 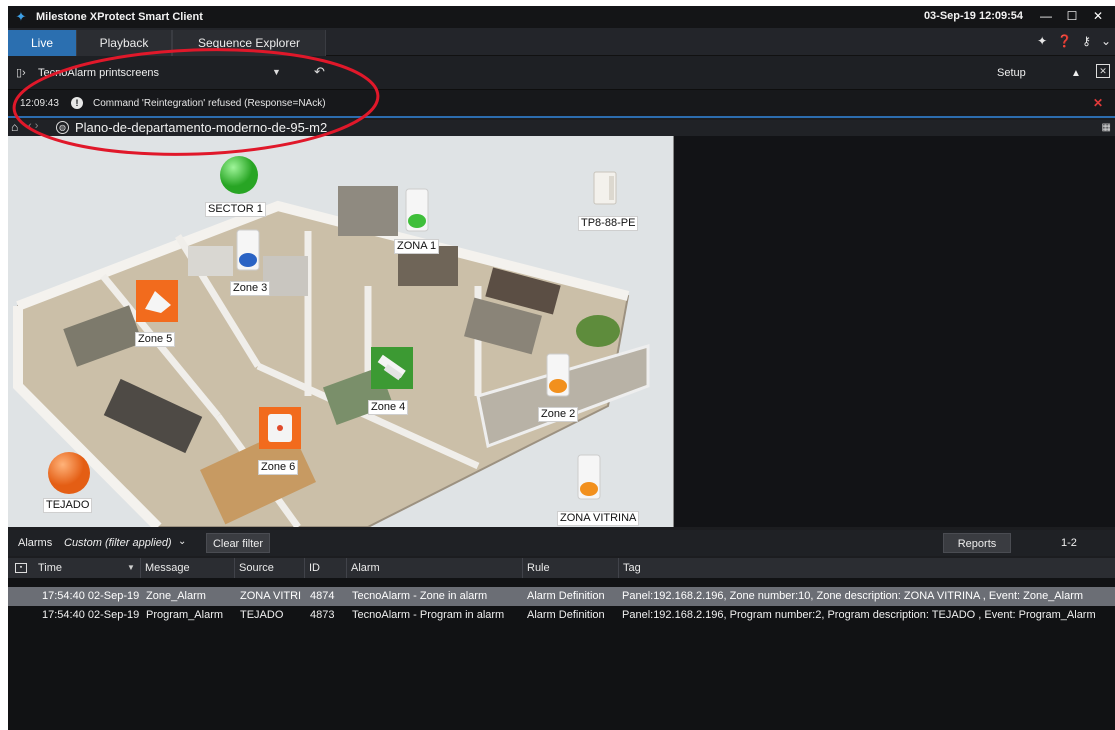 What do you see at coordinates (561, 42) in the screenshot?
I see `main-tabs-bar: Live Playback Sequence Explorer ✦ ❓ ⚷ ⌄` at bounding box center [561, 42].